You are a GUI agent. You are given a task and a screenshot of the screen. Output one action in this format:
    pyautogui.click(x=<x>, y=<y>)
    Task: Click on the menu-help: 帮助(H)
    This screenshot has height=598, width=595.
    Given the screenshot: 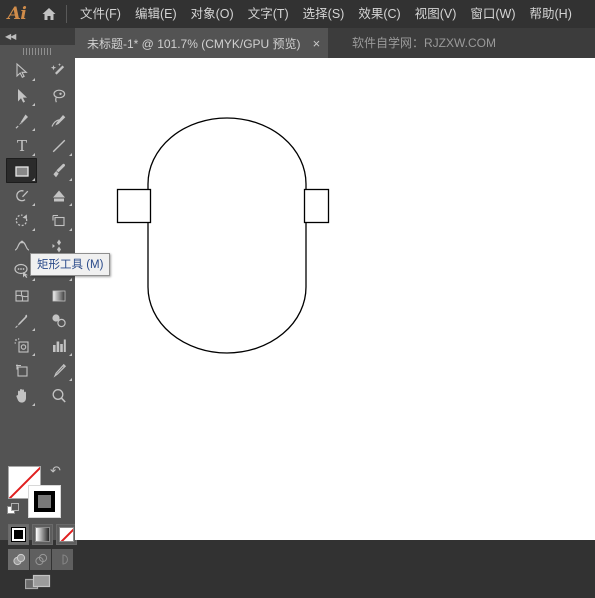 What is the action you would take?
    pyautogui.click(x=551, y=14)
    